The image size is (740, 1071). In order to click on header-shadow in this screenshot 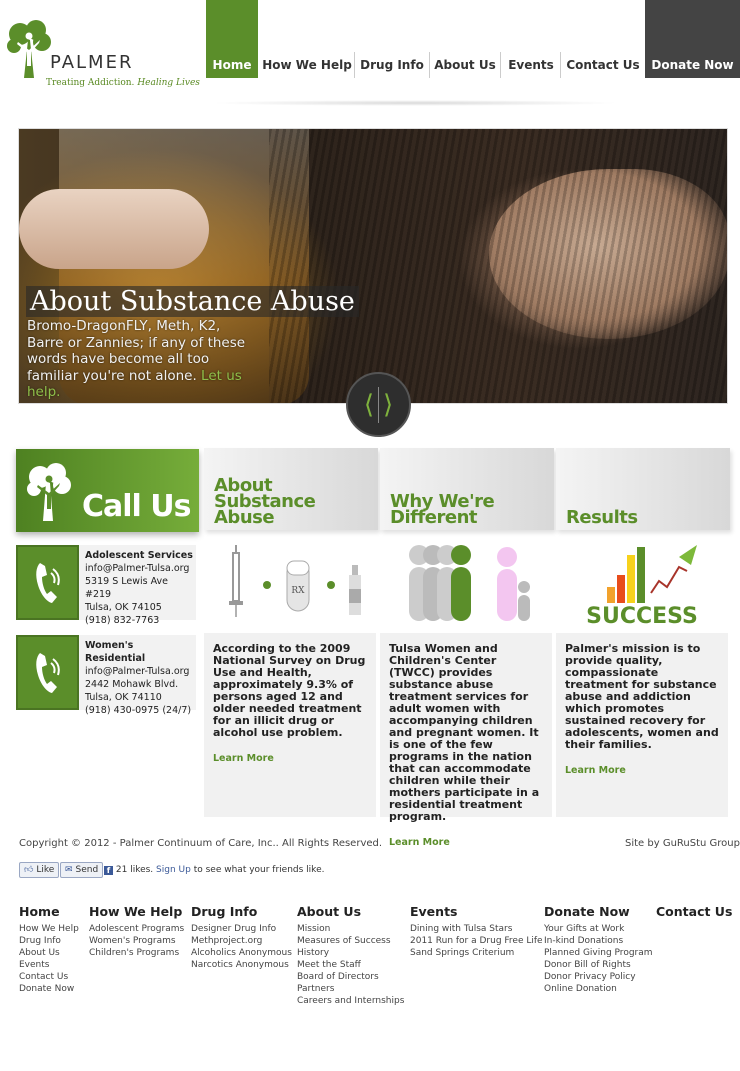, I will do `click(415, 103)`.